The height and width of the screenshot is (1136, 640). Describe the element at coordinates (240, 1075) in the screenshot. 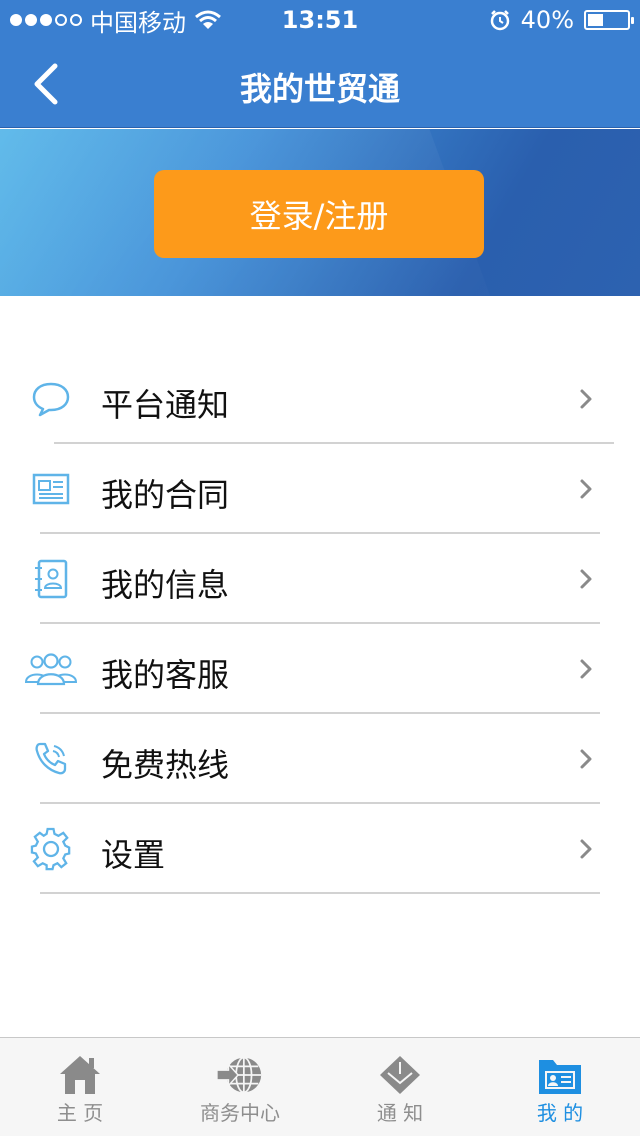

I see `globe-arrow-icon` at that location.